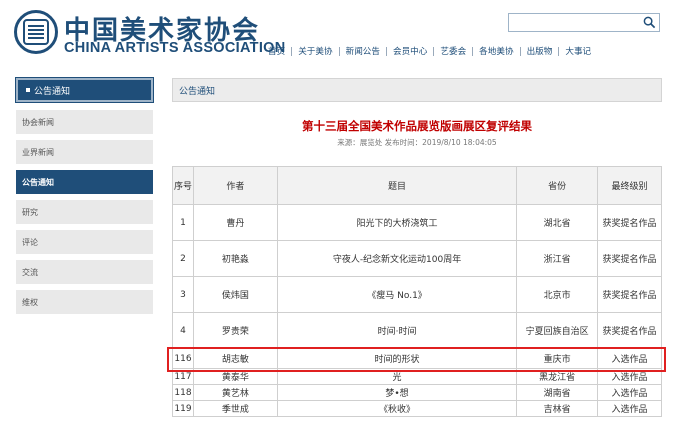  Describe the element at coordinates (84, 272) in the screenshot. I see `sidebar-item-exchange: 交流` at that location.